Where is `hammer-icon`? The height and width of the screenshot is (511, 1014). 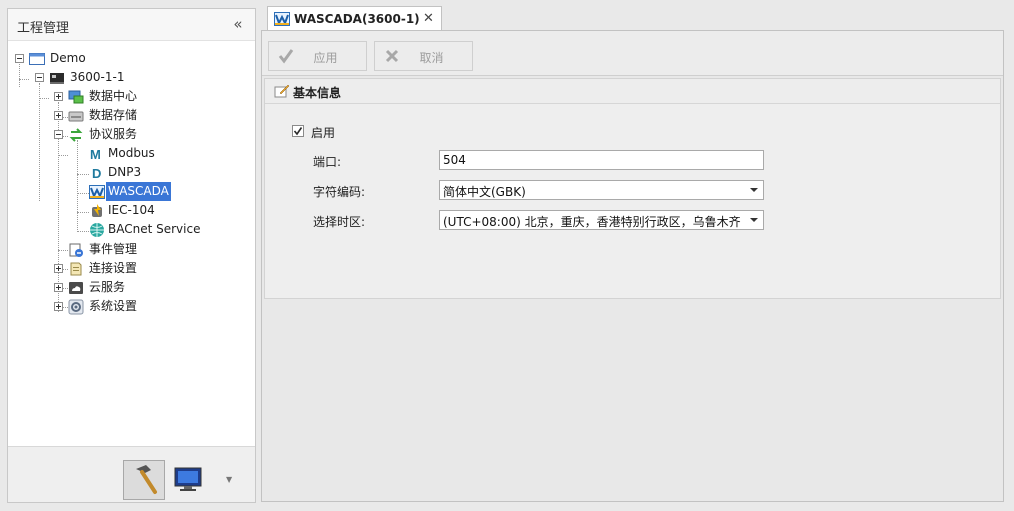 hammer-icon is located at coordinates (146, 479).